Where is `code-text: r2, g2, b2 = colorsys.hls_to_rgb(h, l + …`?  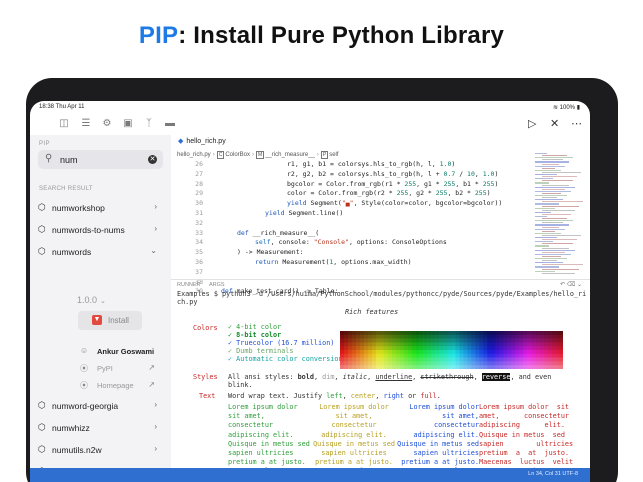 code-text: r2, g2, b2 = colorsys.hls_to_rgb(h, l + … is located at coordinates (393, 173).